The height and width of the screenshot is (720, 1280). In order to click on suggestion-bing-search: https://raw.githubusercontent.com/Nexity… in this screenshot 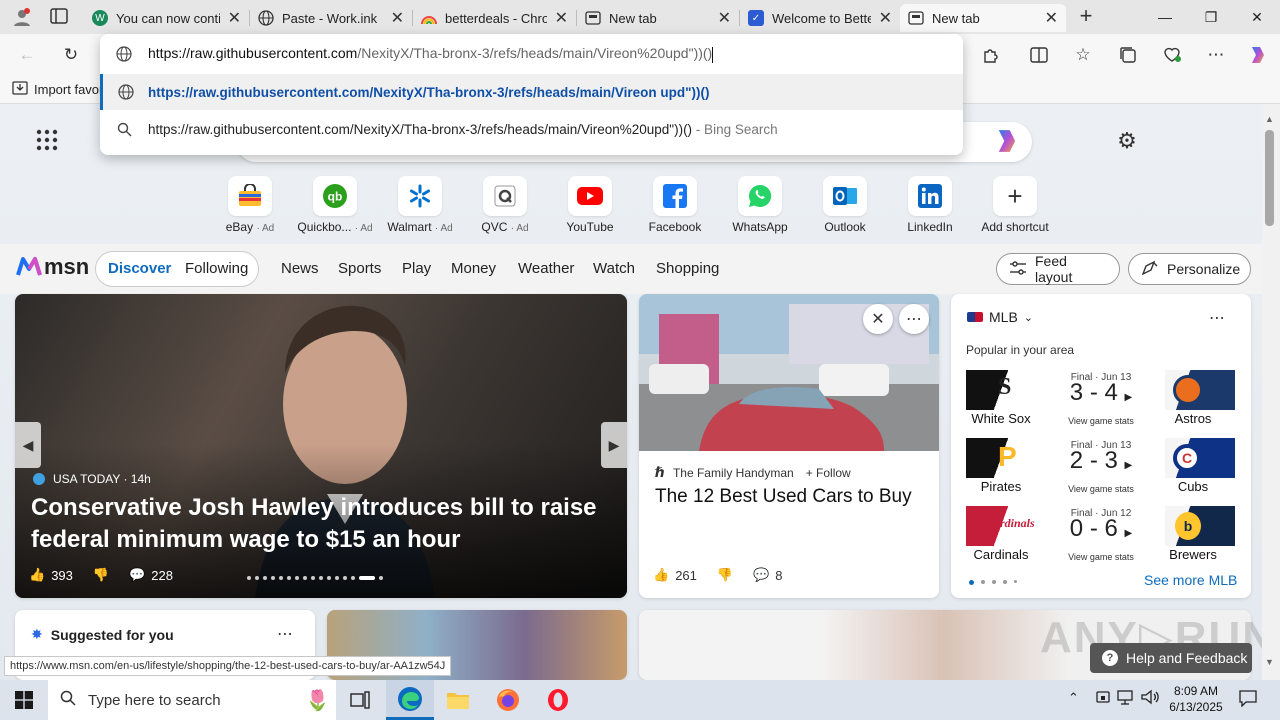, I will do `click(531, 129)`.